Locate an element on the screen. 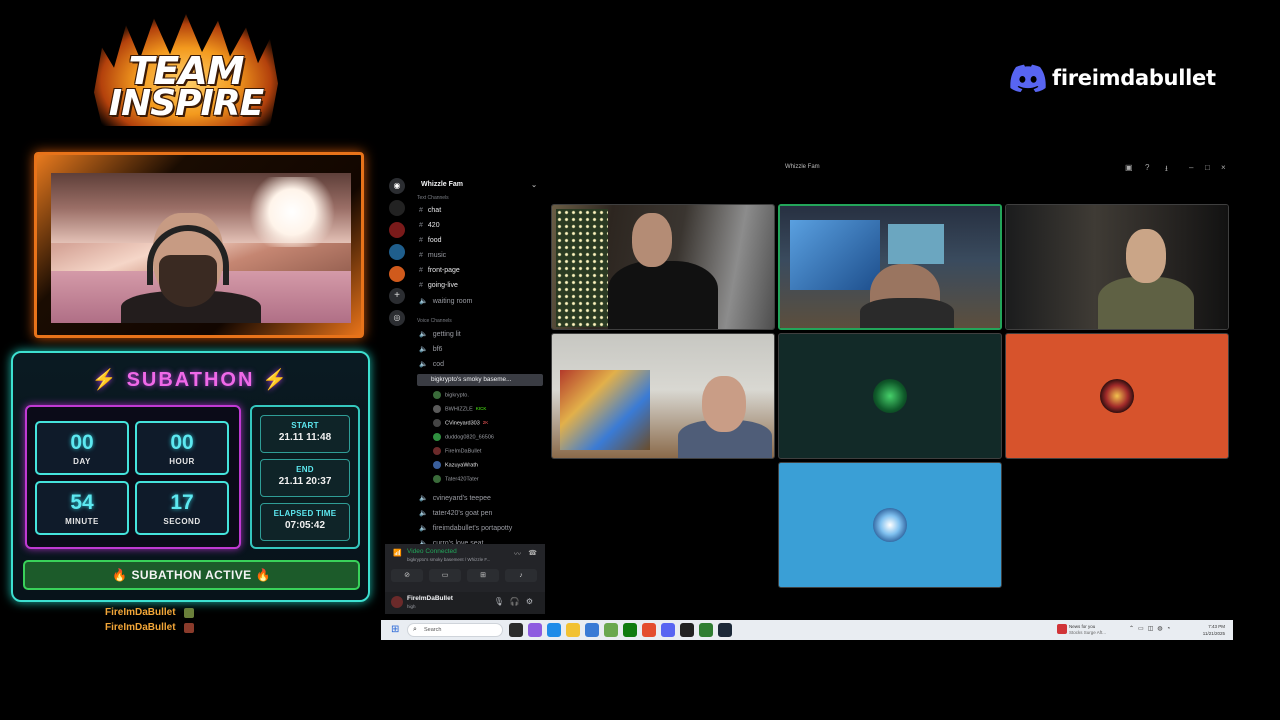 The width and height of the screenshot is (1280, 720). timer-value: 00 is located at coordinates (82, 442).